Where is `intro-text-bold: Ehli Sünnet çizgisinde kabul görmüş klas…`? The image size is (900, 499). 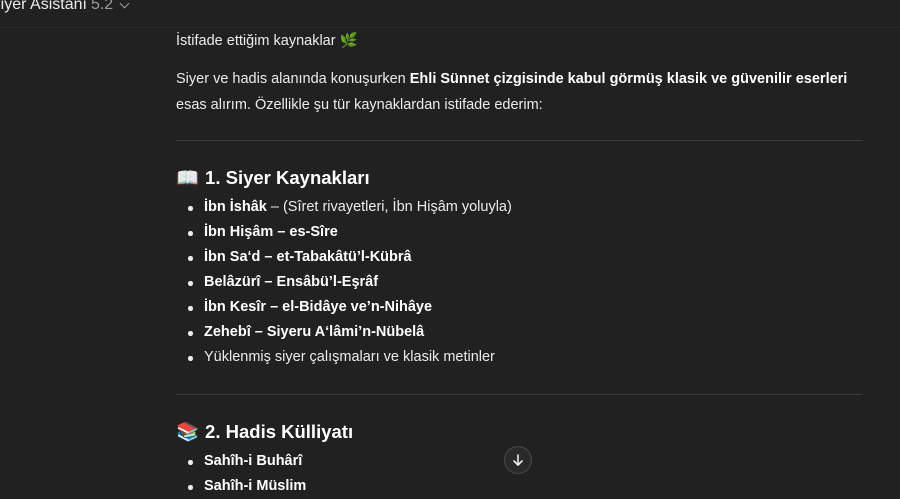 intro-text-bold: Ehli Sünnet çizgisinde kabul görmüş klas… is located at coordinates (628, 79).